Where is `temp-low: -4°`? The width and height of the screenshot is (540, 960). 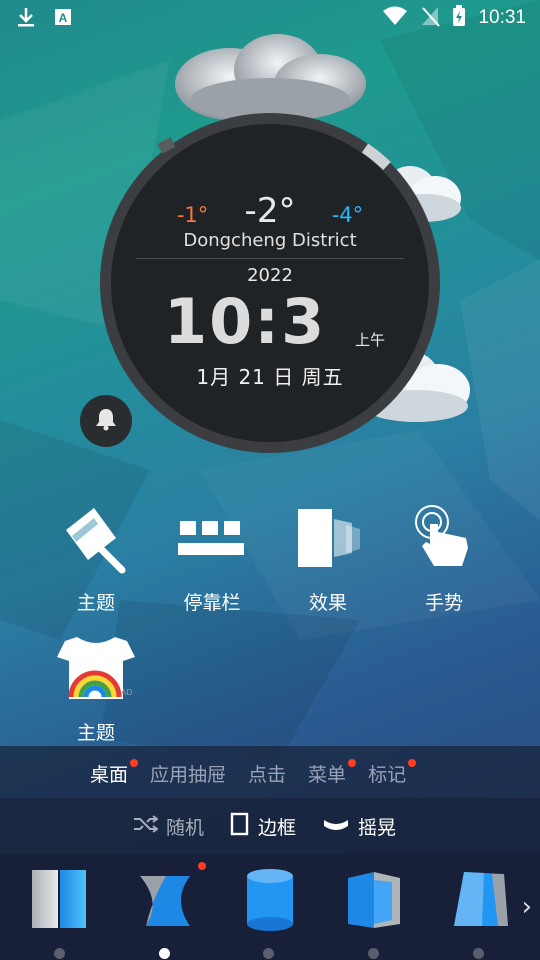 temp-low: -4° is located at coordinates (347, 215).